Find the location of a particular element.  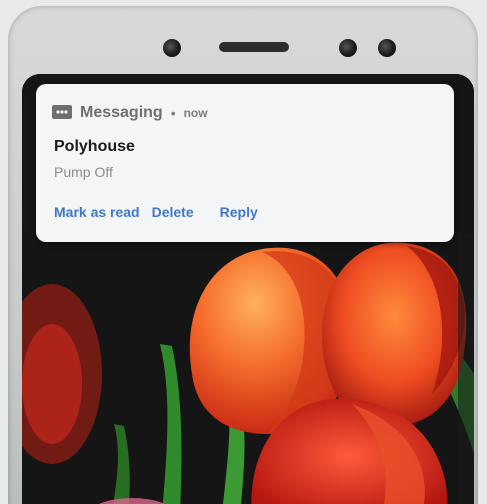

earpiece-speaker is located at coordinates (254, 47).